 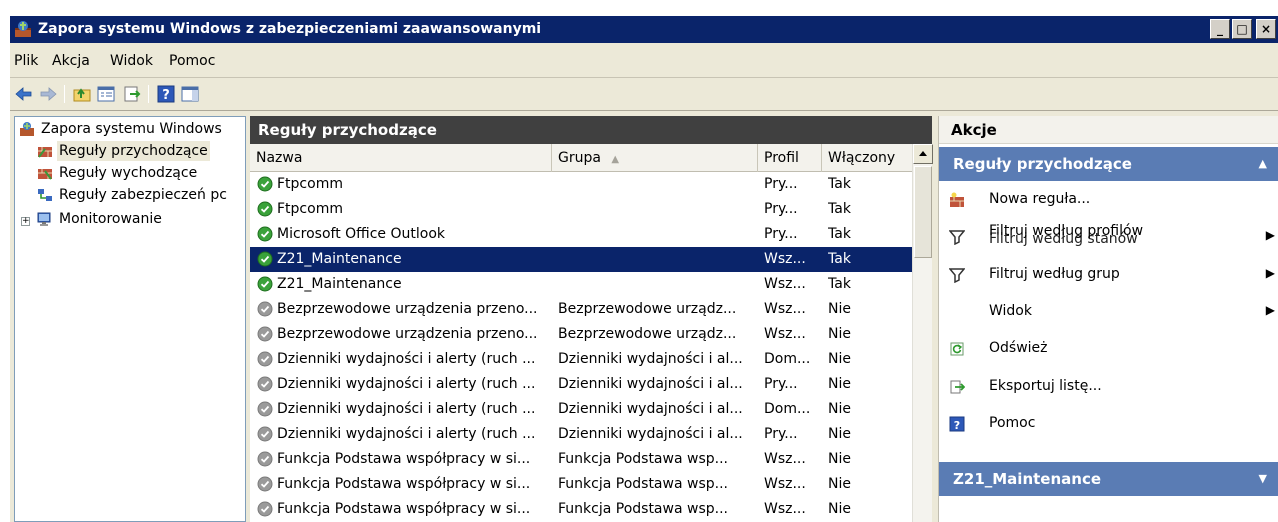 I want to click on close-button: ×, so click(x=1266, y=29).